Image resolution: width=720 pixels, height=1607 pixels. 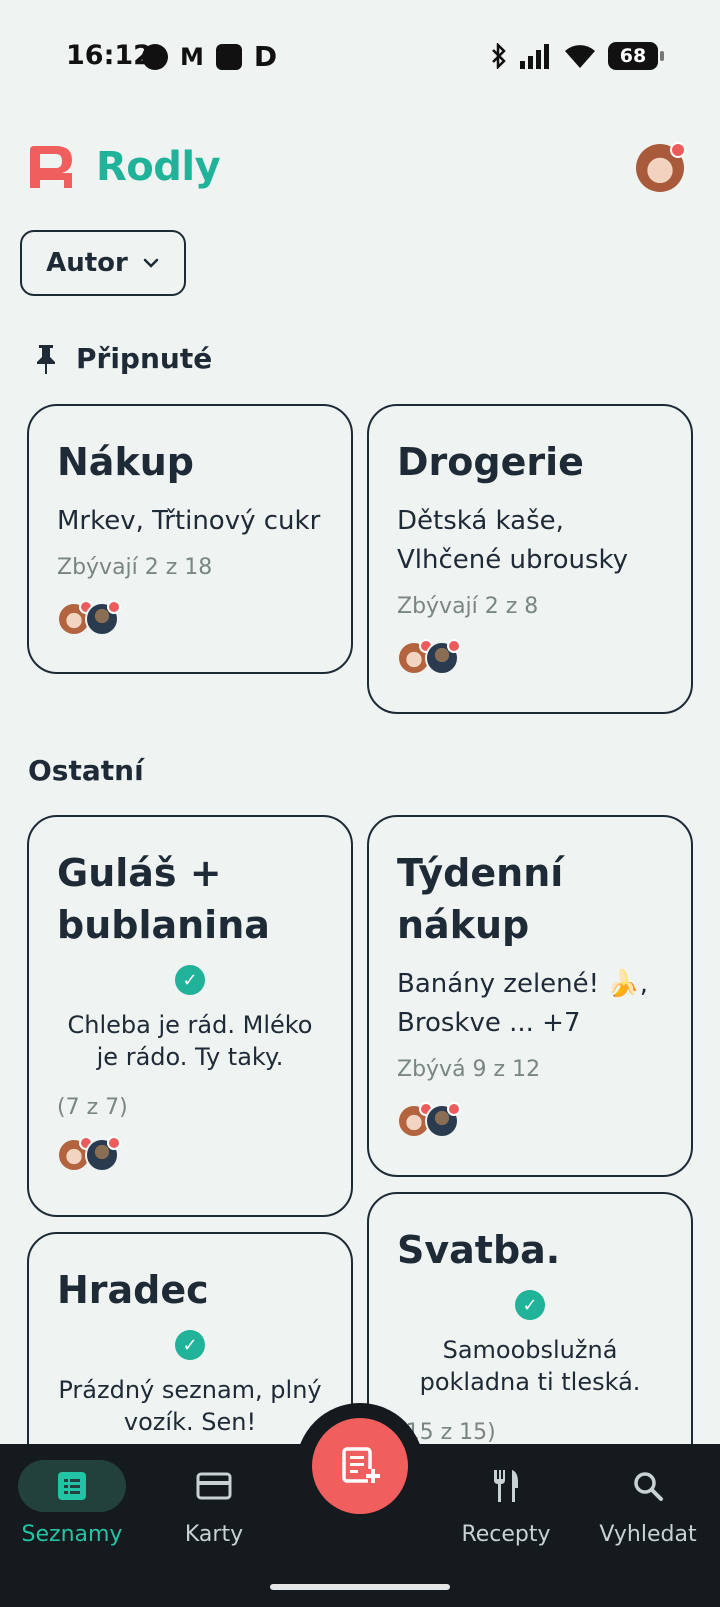 What do you see at coordinates (214, 1534) in the screenshot?
I see `nav-label: Karty` at bounding box center [214, 1534].